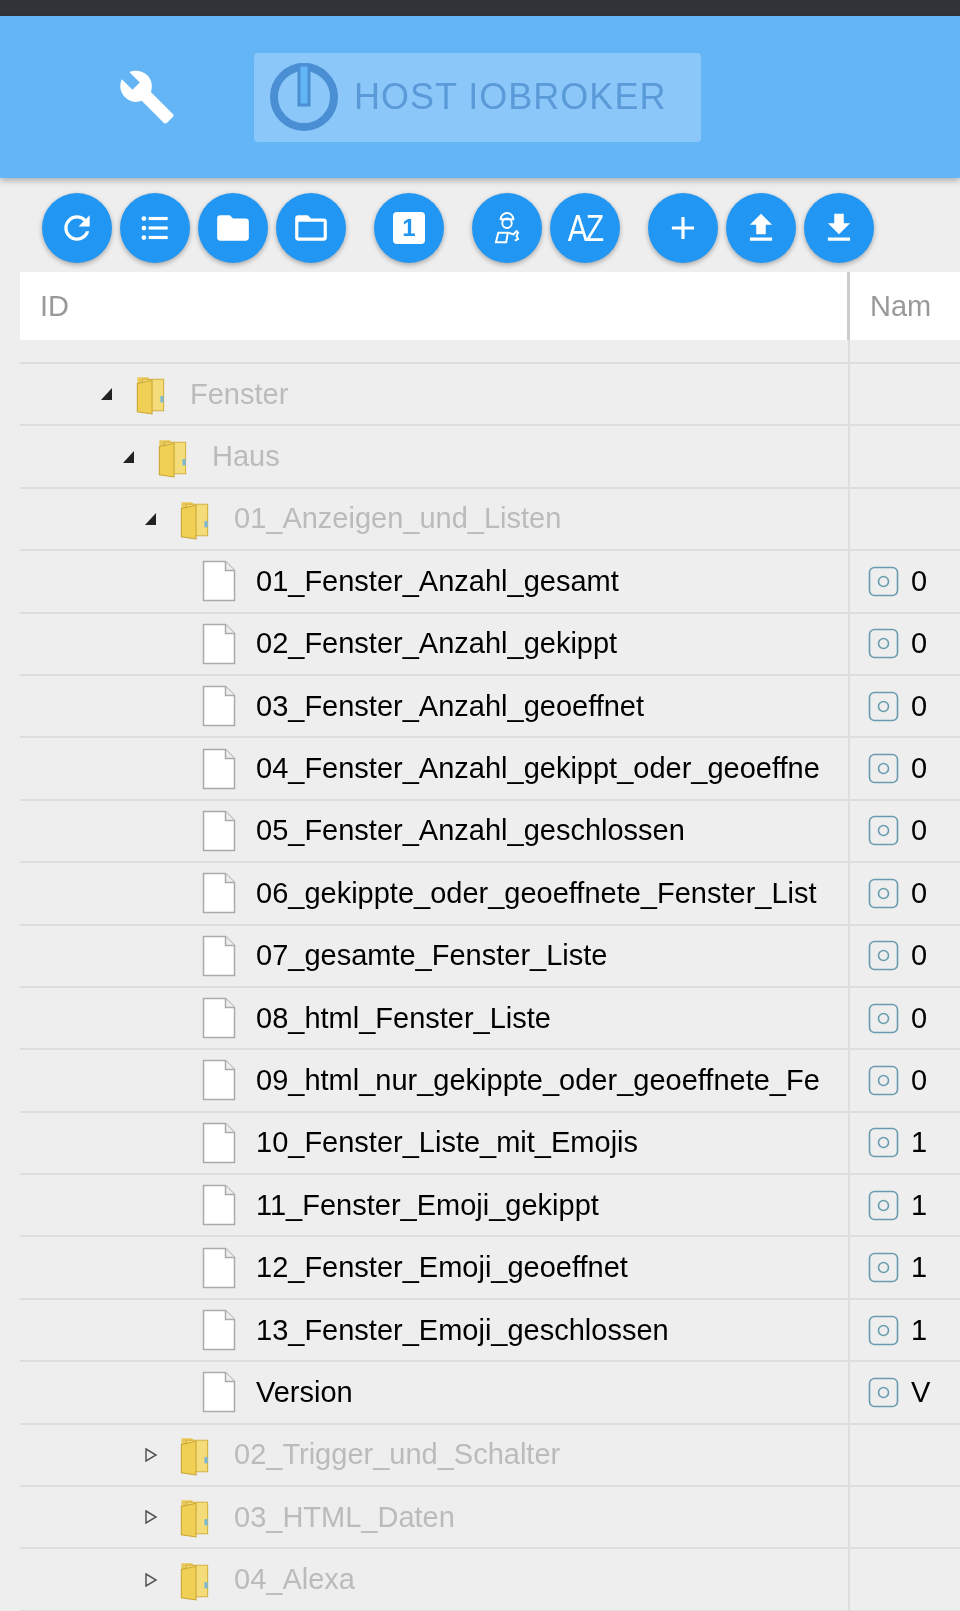  What do you see at coordinates (507, 228) in the screenshot?
I see `expert-button` at bounding box center [507, 228].